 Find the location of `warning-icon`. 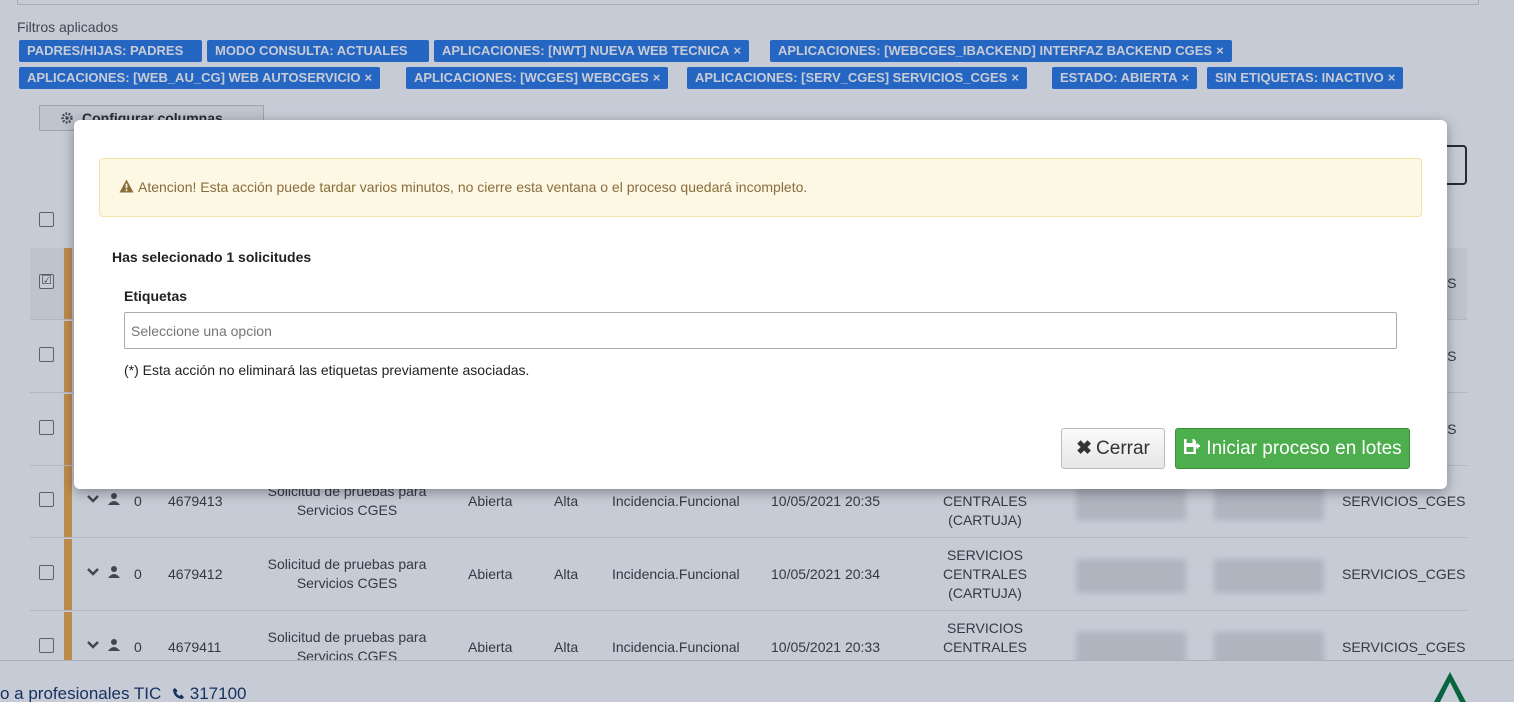

warning-icon is located at coordinates (126, 186).